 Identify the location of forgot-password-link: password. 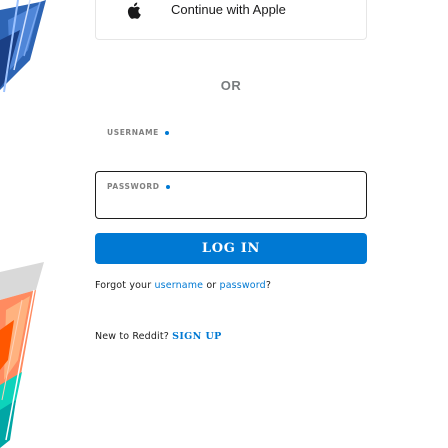
(243, 285).